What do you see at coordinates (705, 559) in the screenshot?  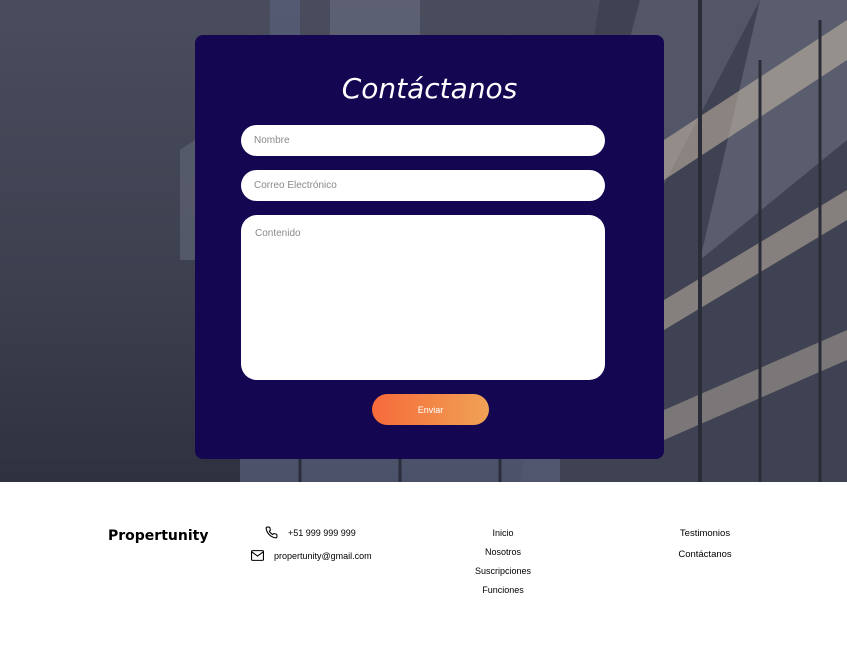 I see `footer-link-contactanos: Contáctanos` at bounding box center [705, 559].